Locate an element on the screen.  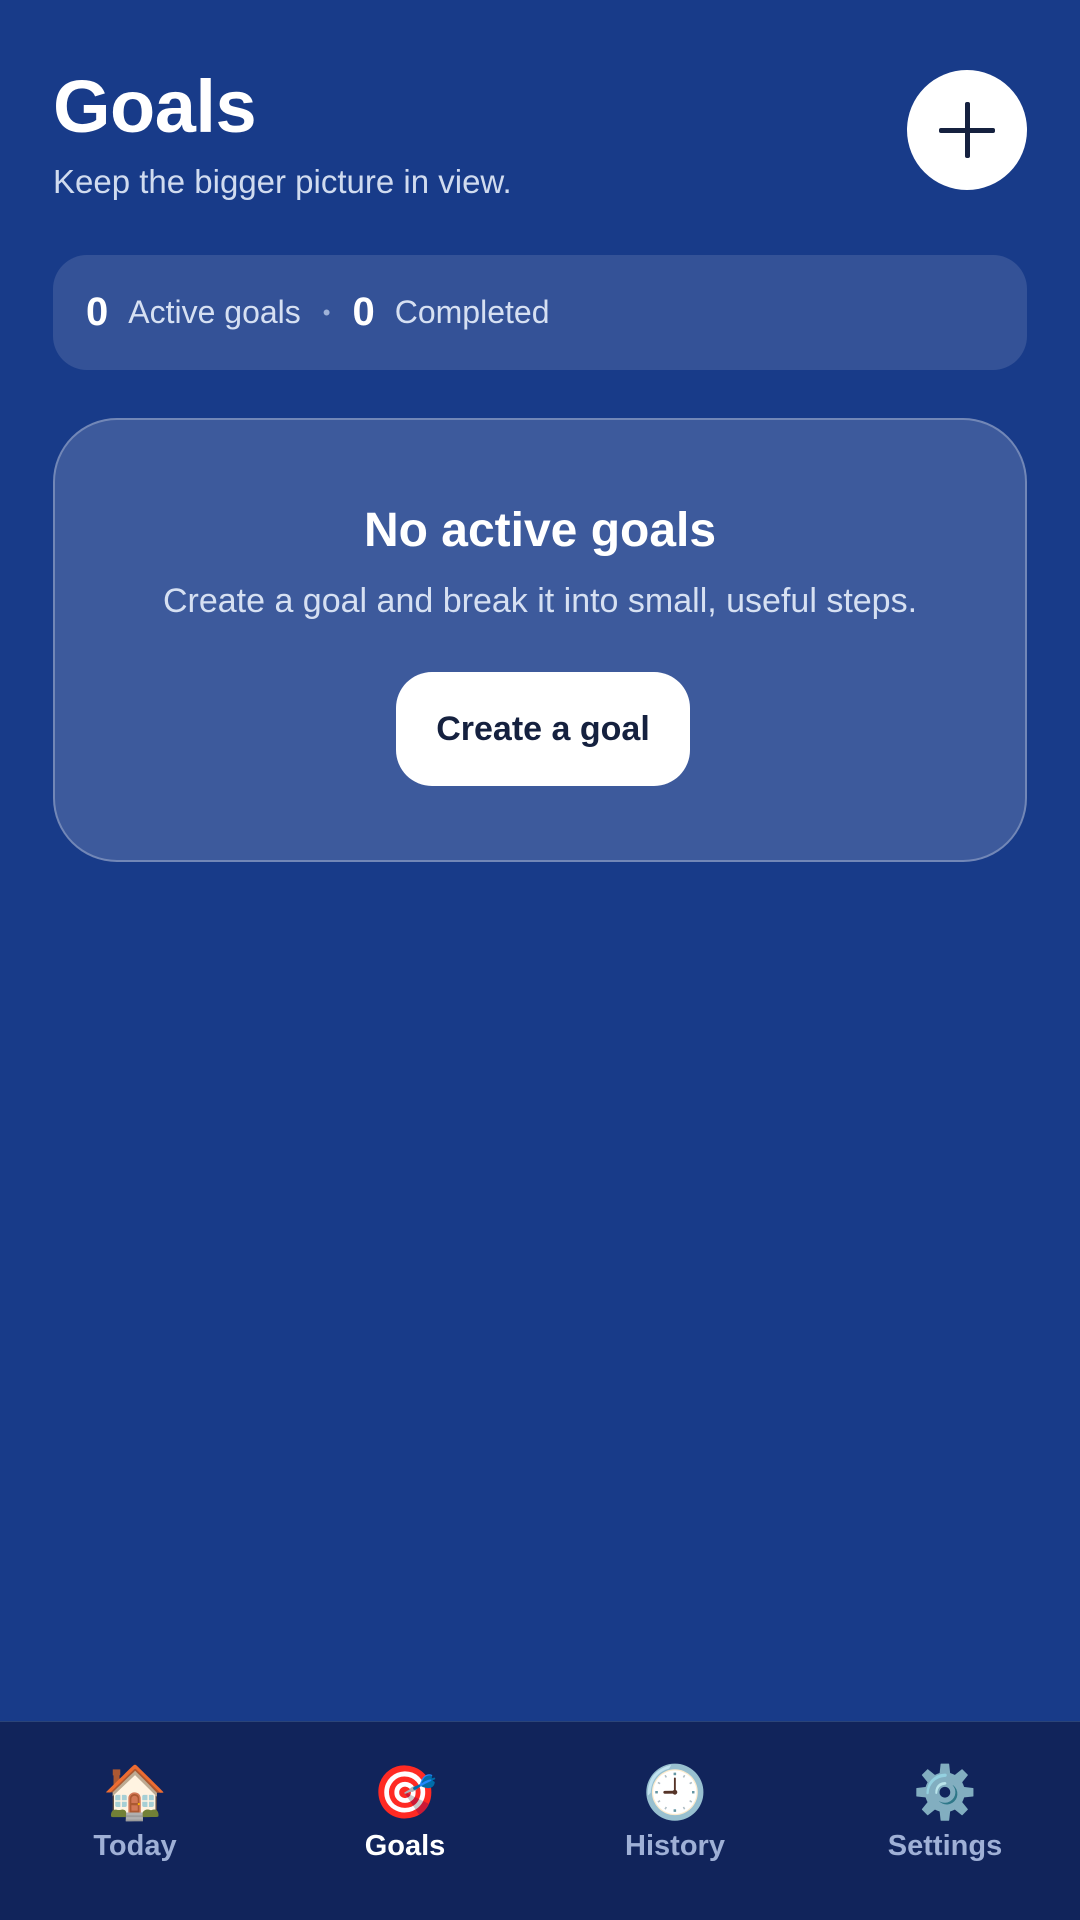
page-subtitle: Keep the bigger picture in view. is located at coordinates (282, 181).